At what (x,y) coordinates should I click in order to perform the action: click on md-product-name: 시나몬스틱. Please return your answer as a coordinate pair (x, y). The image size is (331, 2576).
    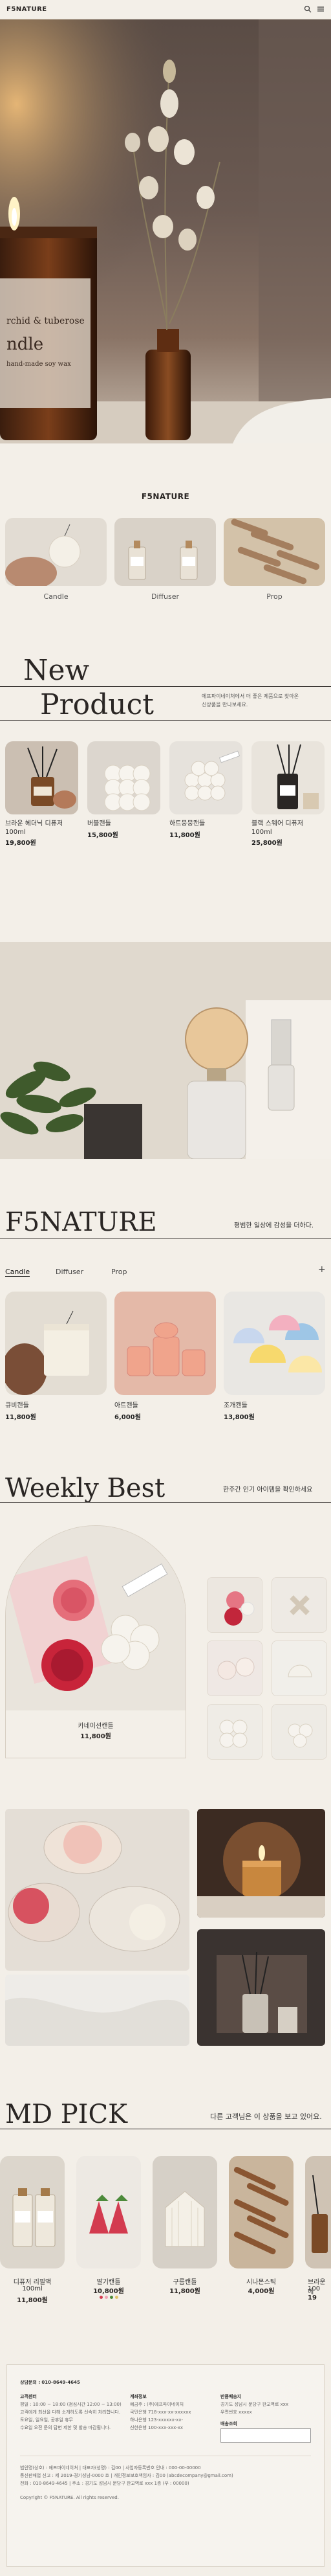
    Looking at the image, I should click on (261, 2281).